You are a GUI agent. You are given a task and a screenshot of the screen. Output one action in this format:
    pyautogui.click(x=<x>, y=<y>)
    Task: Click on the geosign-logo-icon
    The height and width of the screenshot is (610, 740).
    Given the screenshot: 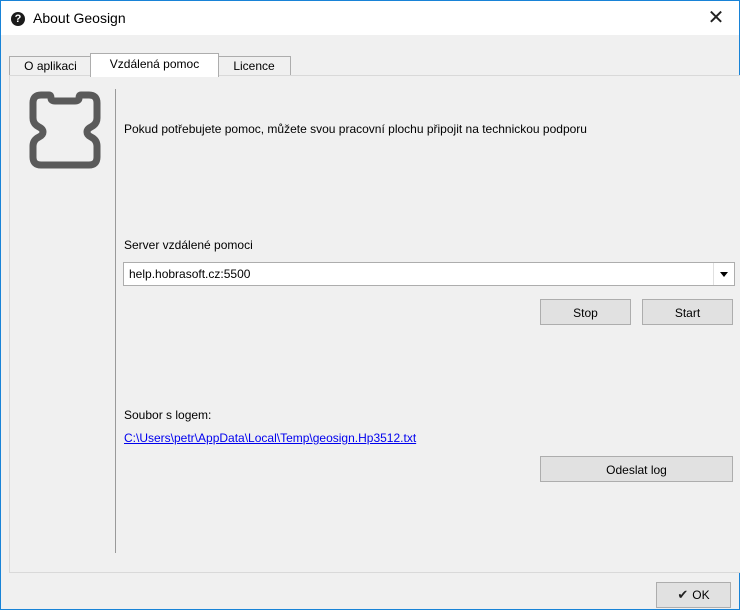 What is the action you would take?
    pyautogui.click(x=65, y=130)
    